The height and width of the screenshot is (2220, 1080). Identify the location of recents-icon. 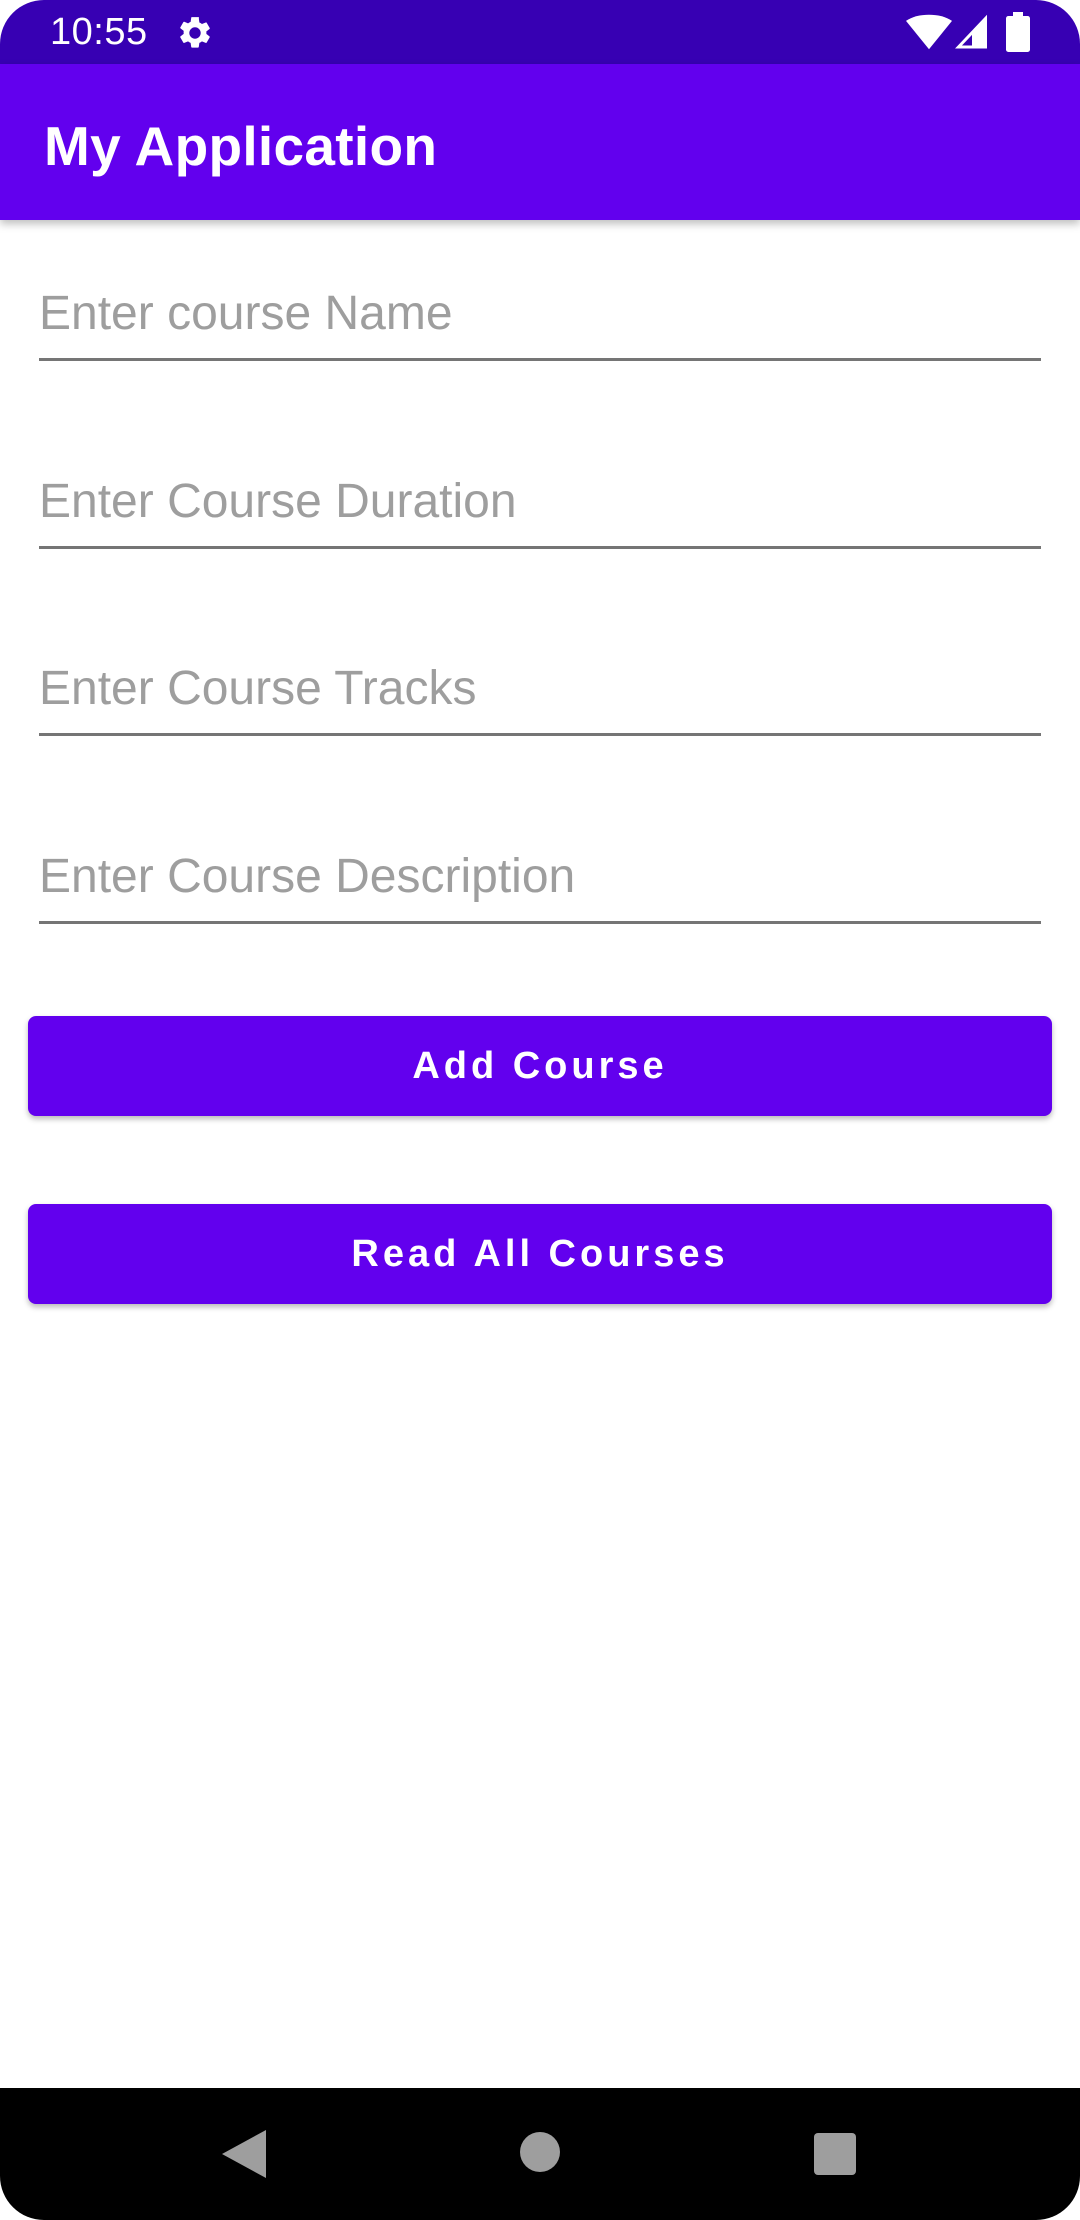
(835, 2154).